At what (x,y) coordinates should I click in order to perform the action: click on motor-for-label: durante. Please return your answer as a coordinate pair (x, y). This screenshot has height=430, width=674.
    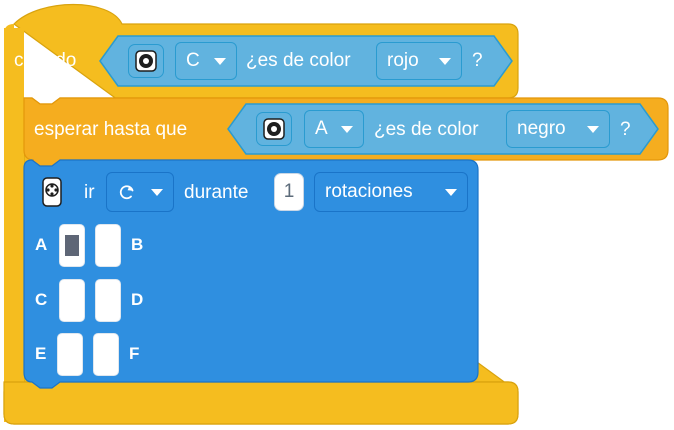
    Looking at the image, I should click on (216, 192).